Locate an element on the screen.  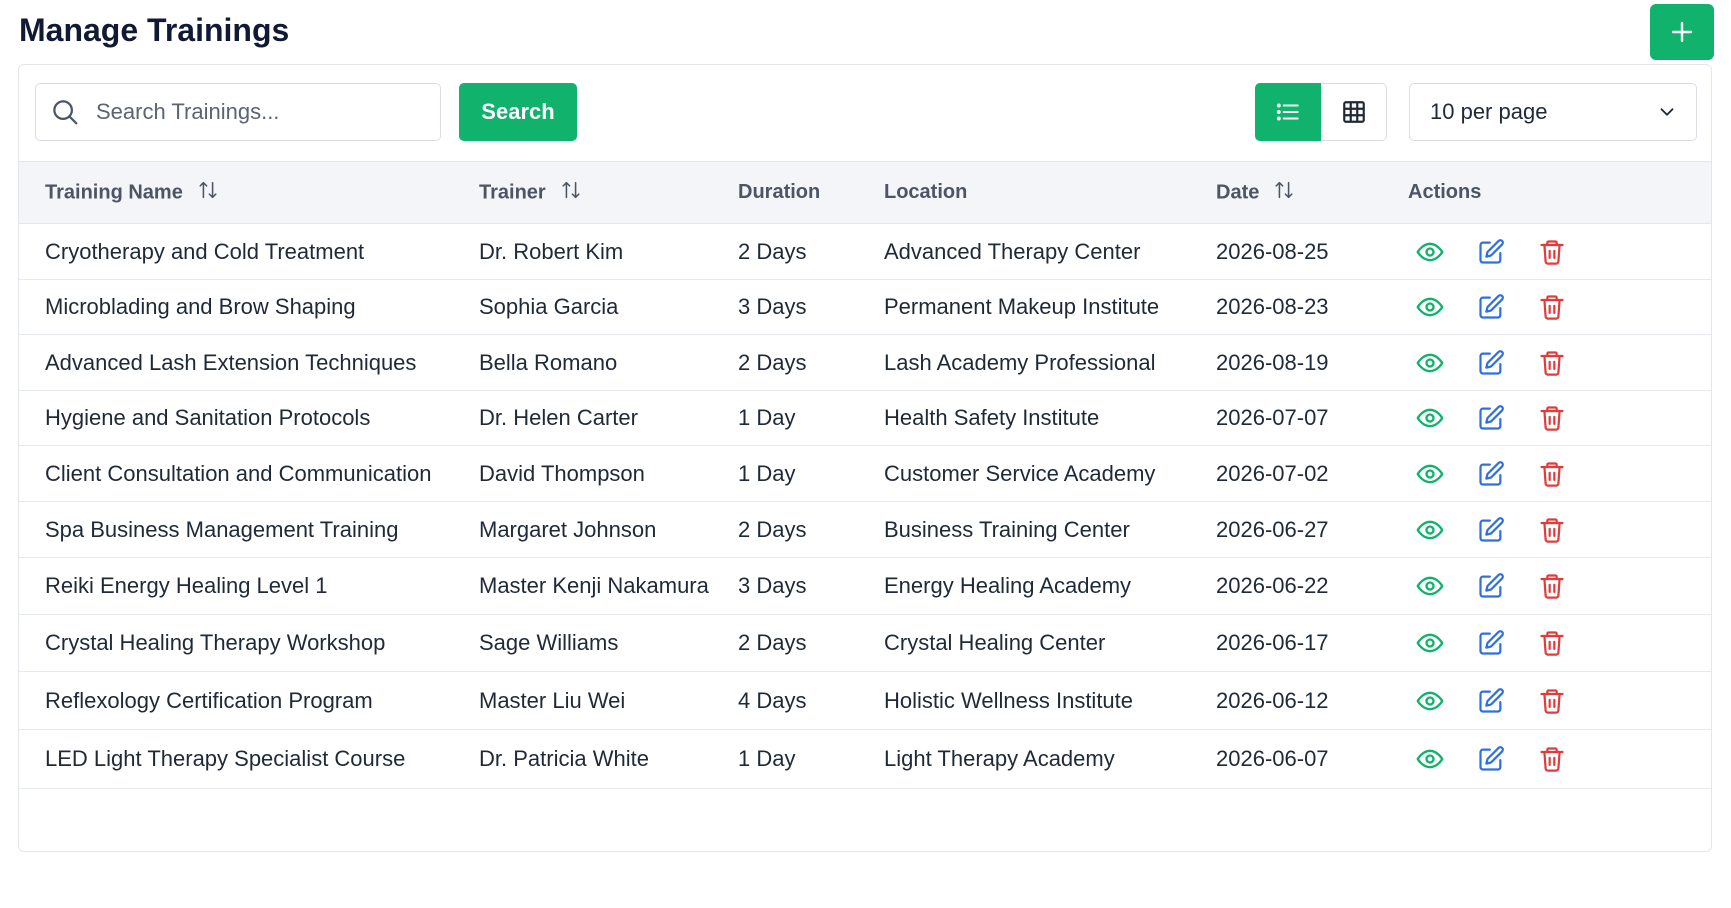
page-title: Manage Trainings is located at coordinates (154, 30).